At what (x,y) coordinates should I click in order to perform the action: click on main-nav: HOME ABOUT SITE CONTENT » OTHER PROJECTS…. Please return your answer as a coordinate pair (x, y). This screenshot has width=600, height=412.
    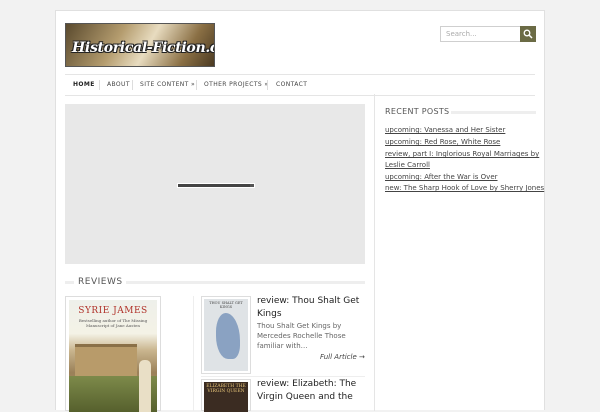
    Looking at the image, I should click on (300, 85).